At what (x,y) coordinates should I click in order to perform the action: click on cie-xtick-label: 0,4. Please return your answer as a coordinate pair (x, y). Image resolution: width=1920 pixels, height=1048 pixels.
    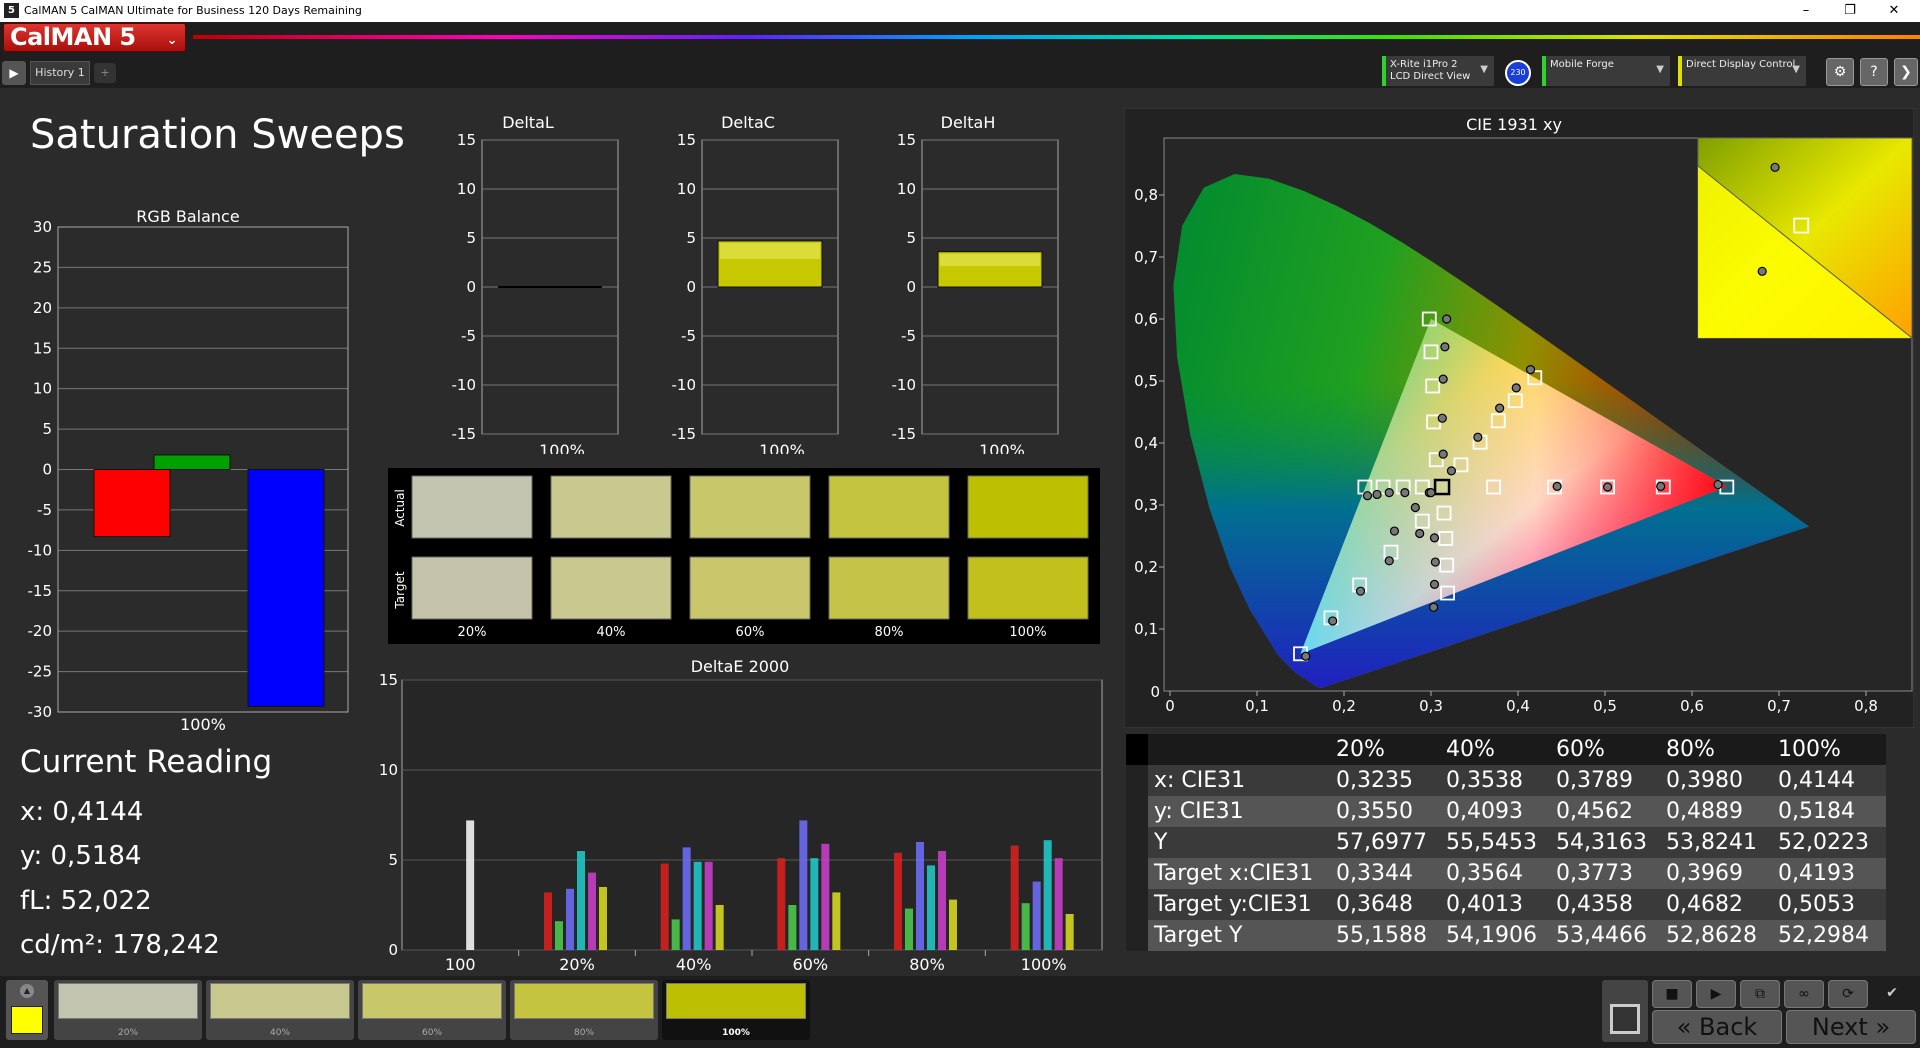
    Looking at the image, I should click on (1518, 706).